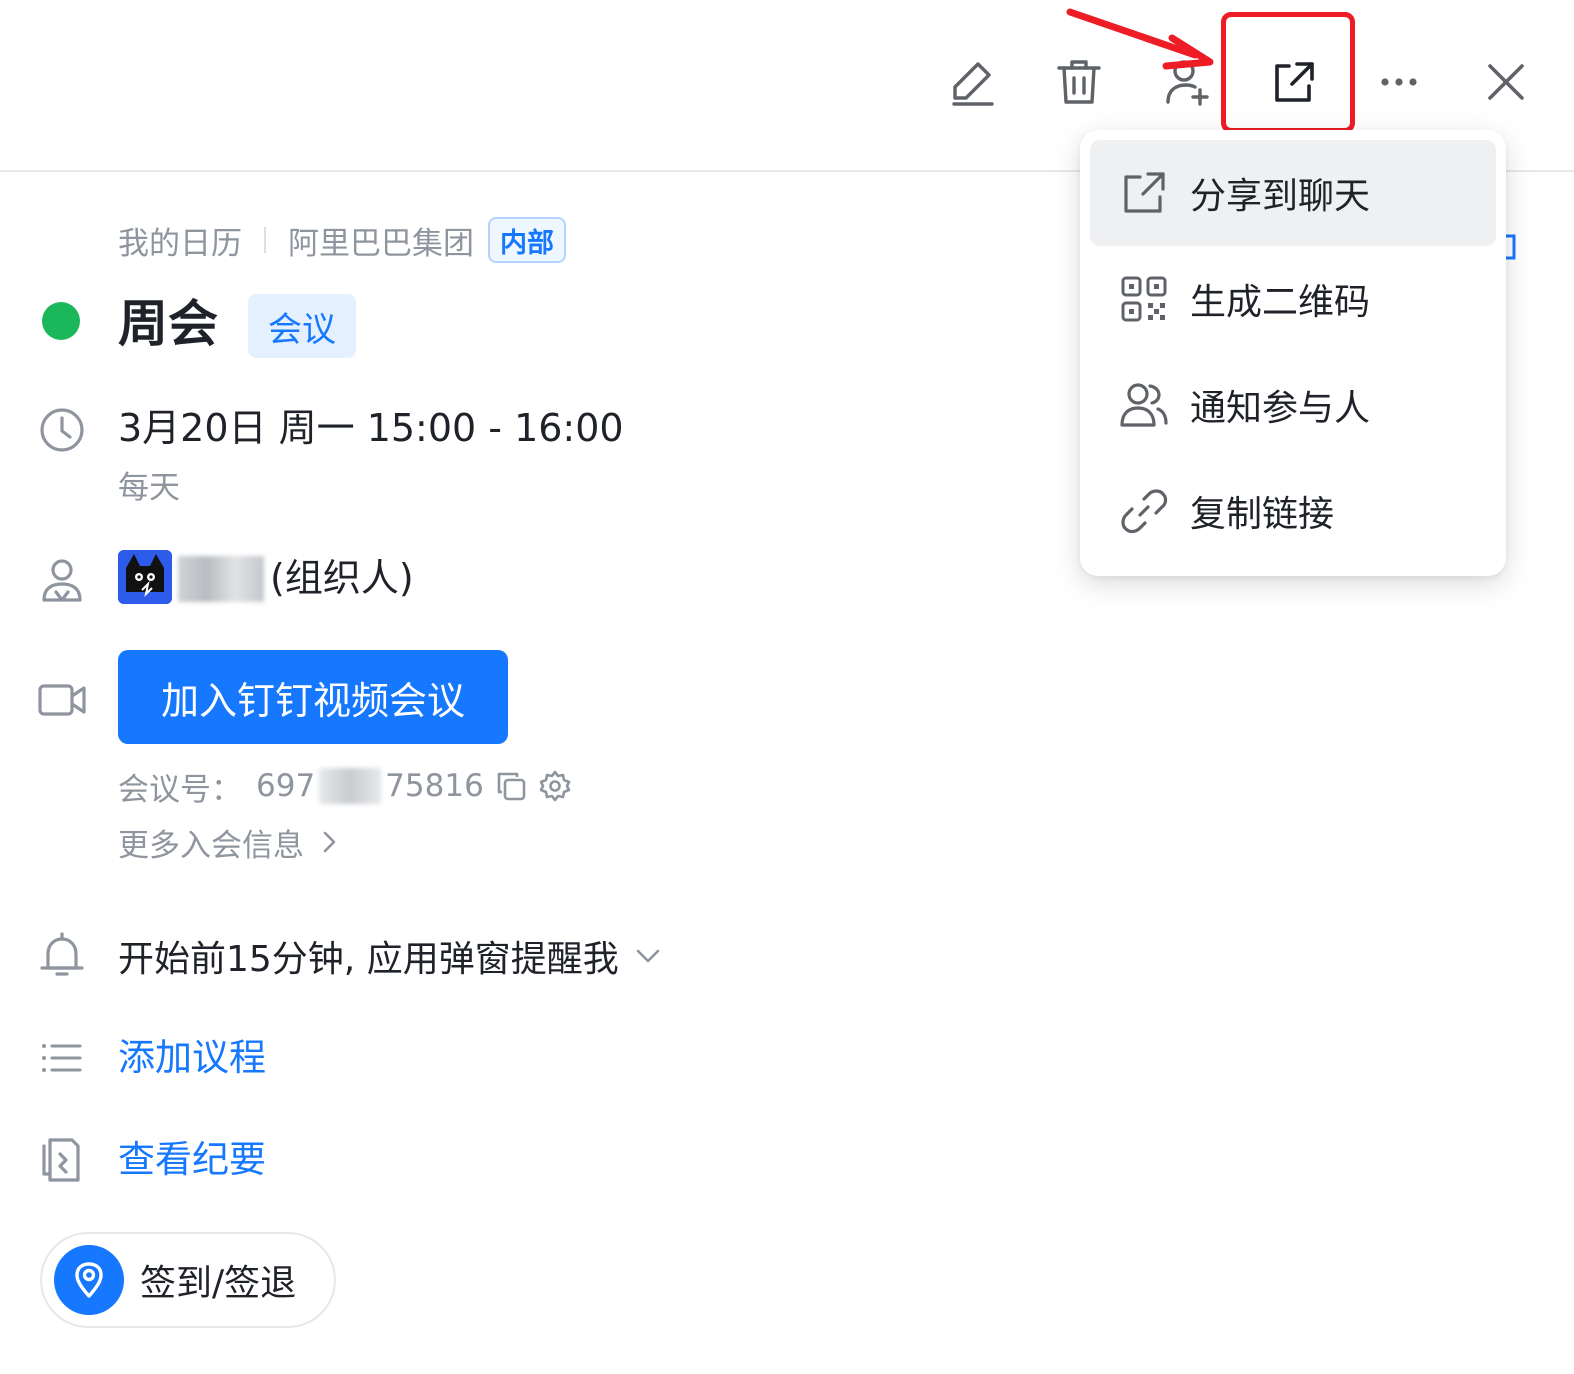 The width and height of the screenshot is (1574, 1374). What do you see at coordinates (89, 1280) in the screenshot?
I see `location-pin-icon` at bounding box center [89, 1280].